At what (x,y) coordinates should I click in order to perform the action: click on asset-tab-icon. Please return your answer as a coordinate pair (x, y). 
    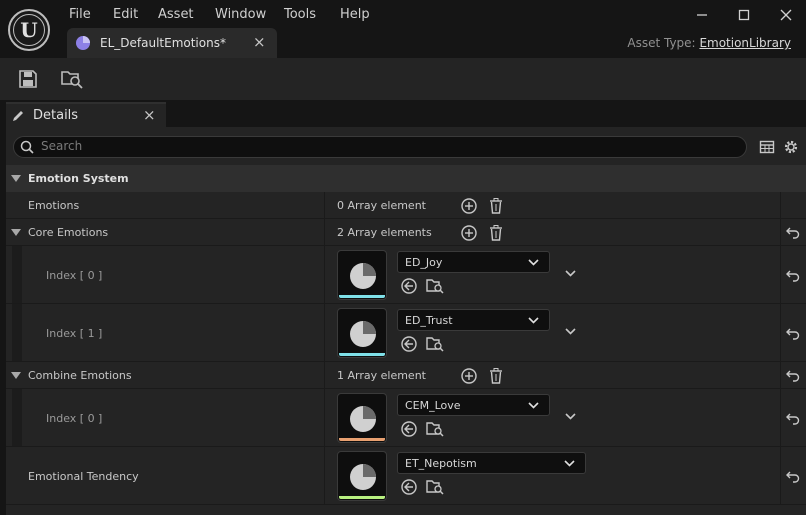
    Looking at the image, I should click on (83, 43).